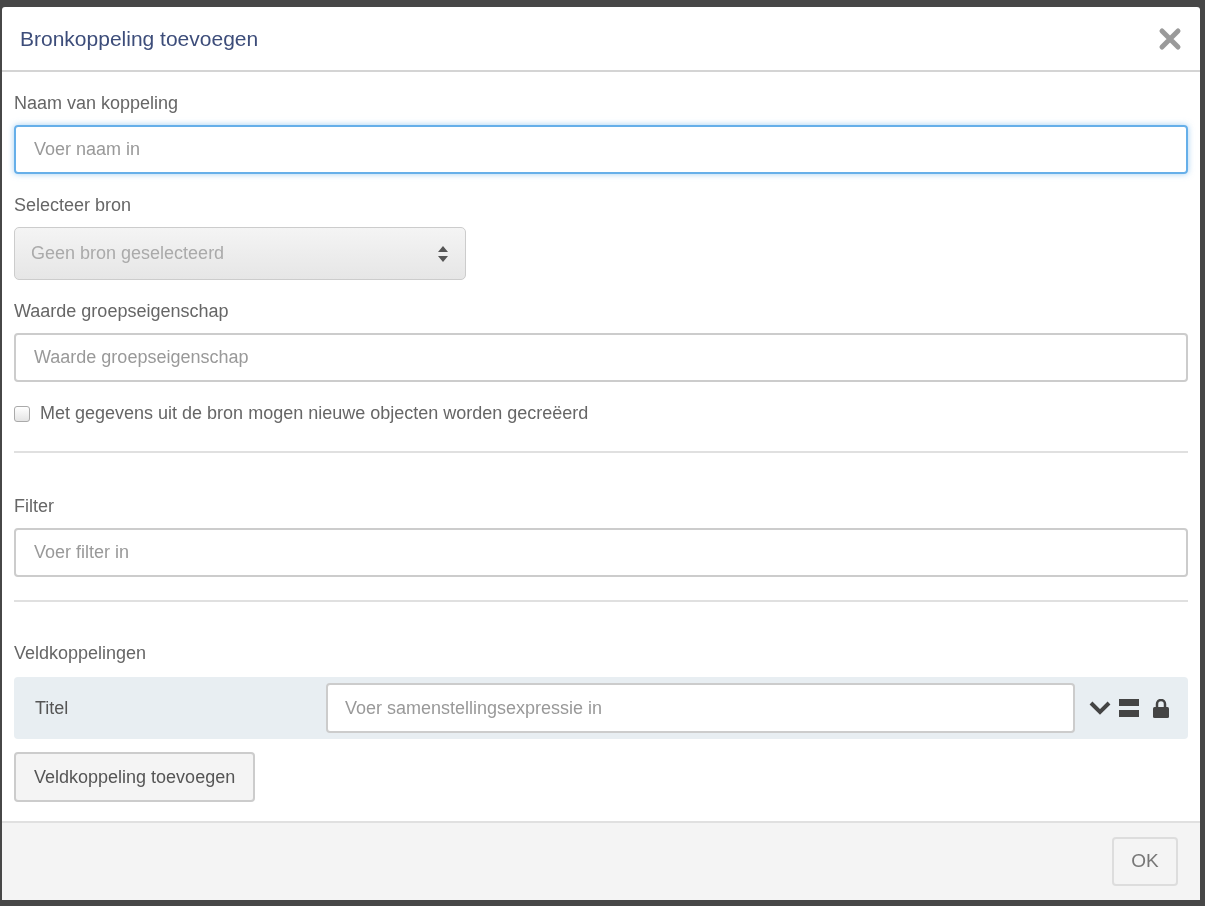 The height and width of the screenshot is (906, 1205). I want to click on equals-icon, so click(1129, 708).